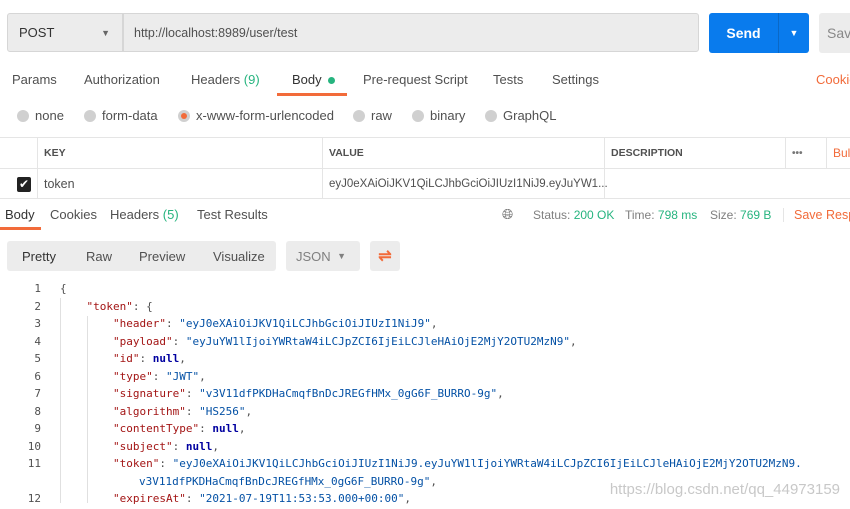 The image size is (850, 509). I want to click on radio-label: form-data, so click(130, 115).